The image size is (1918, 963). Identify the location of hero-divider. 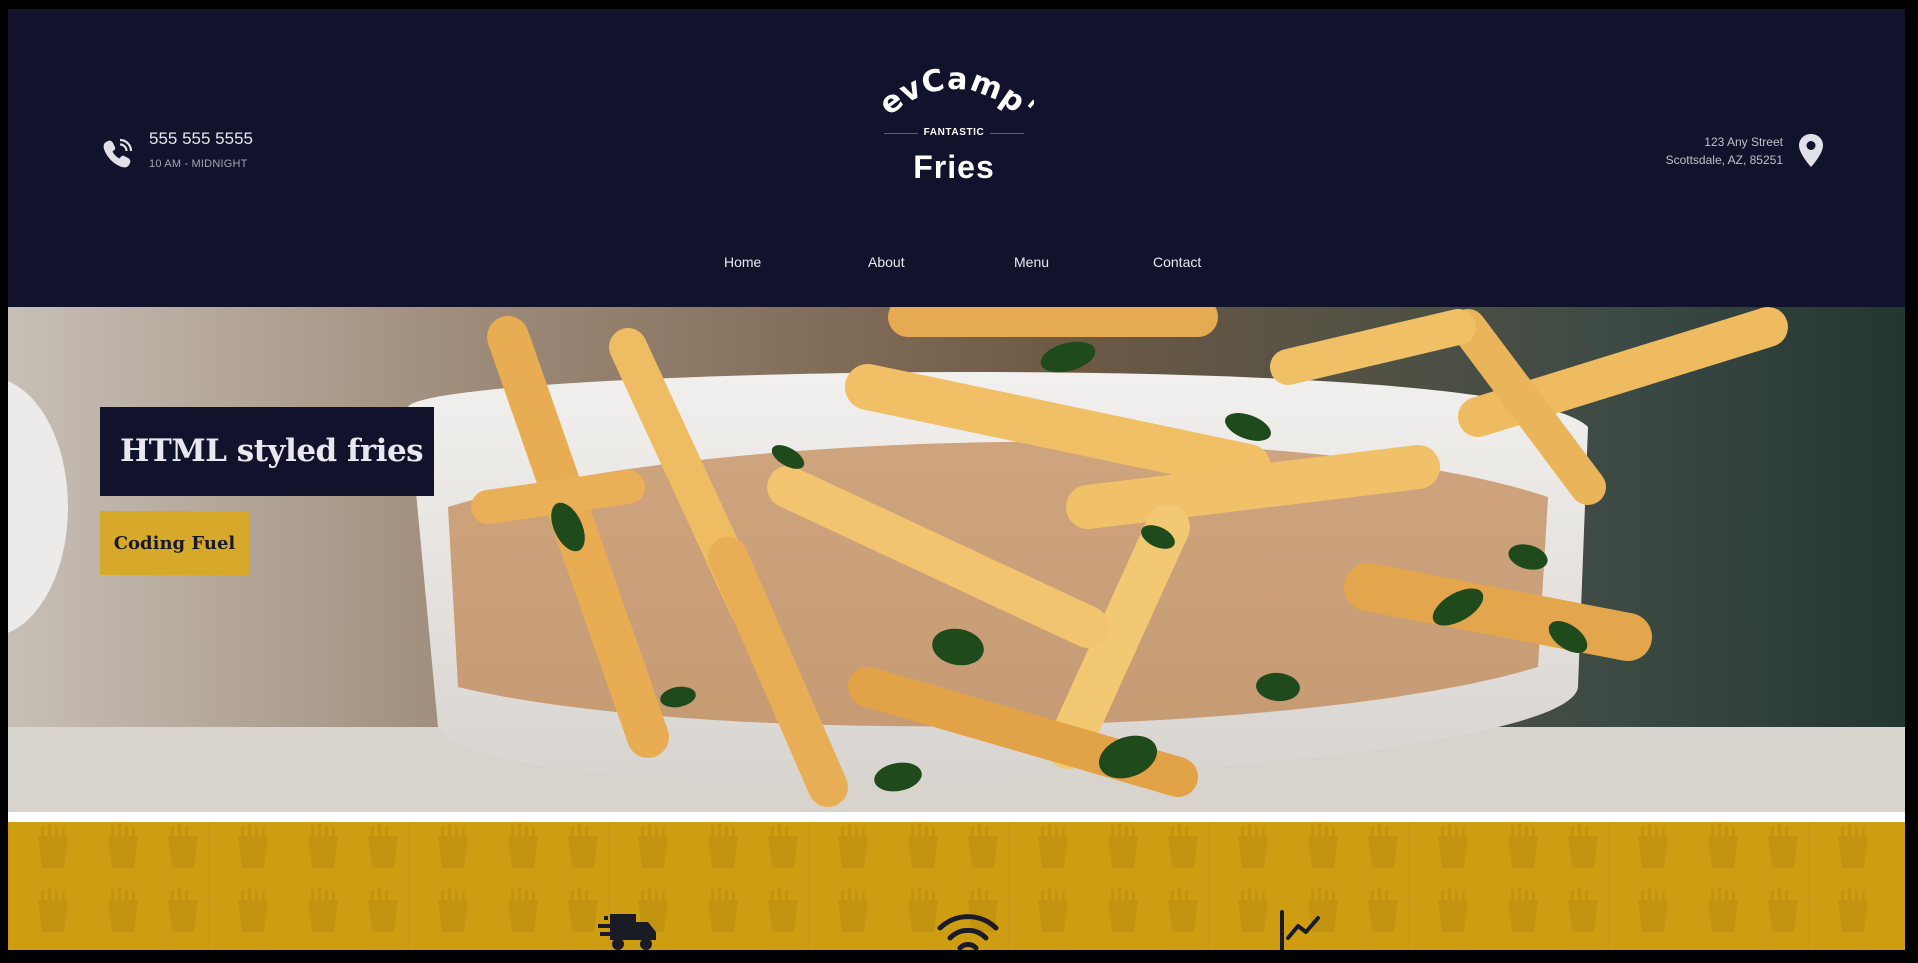
(956, 817).